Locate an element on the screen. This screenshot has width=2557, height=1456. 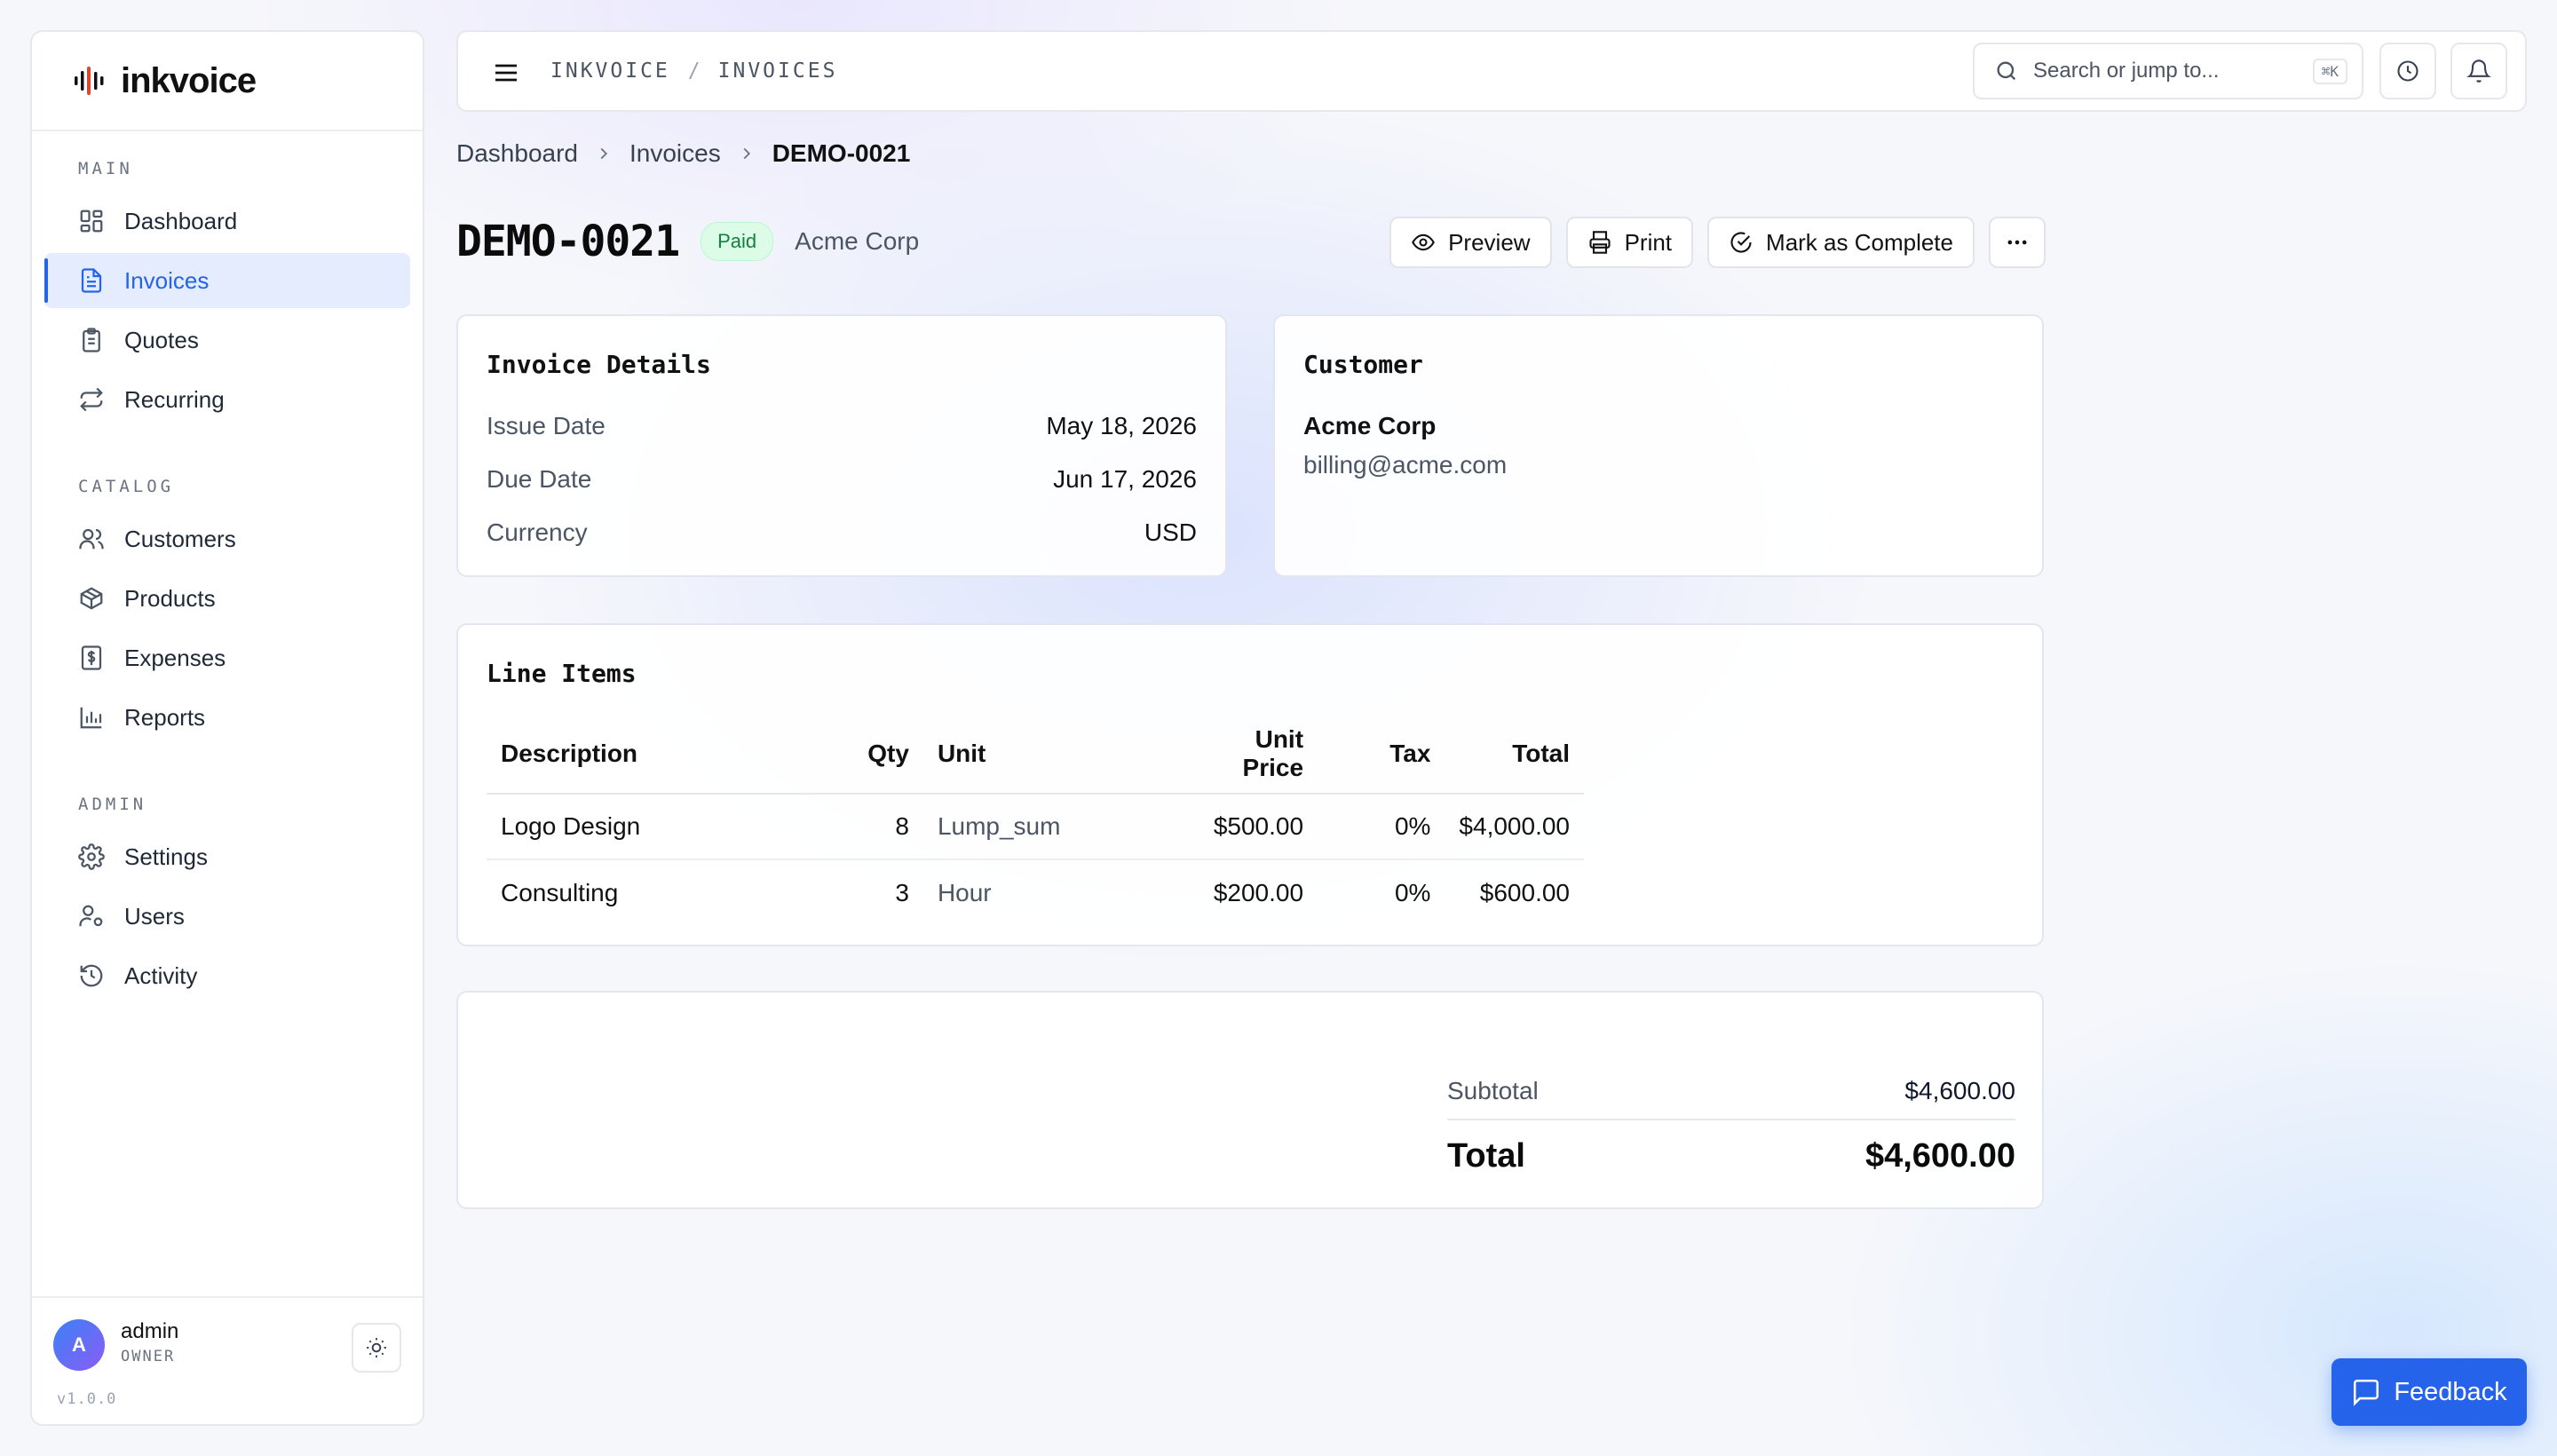
sidebar-item-activity: Activity is located at coordinates (227, 976).